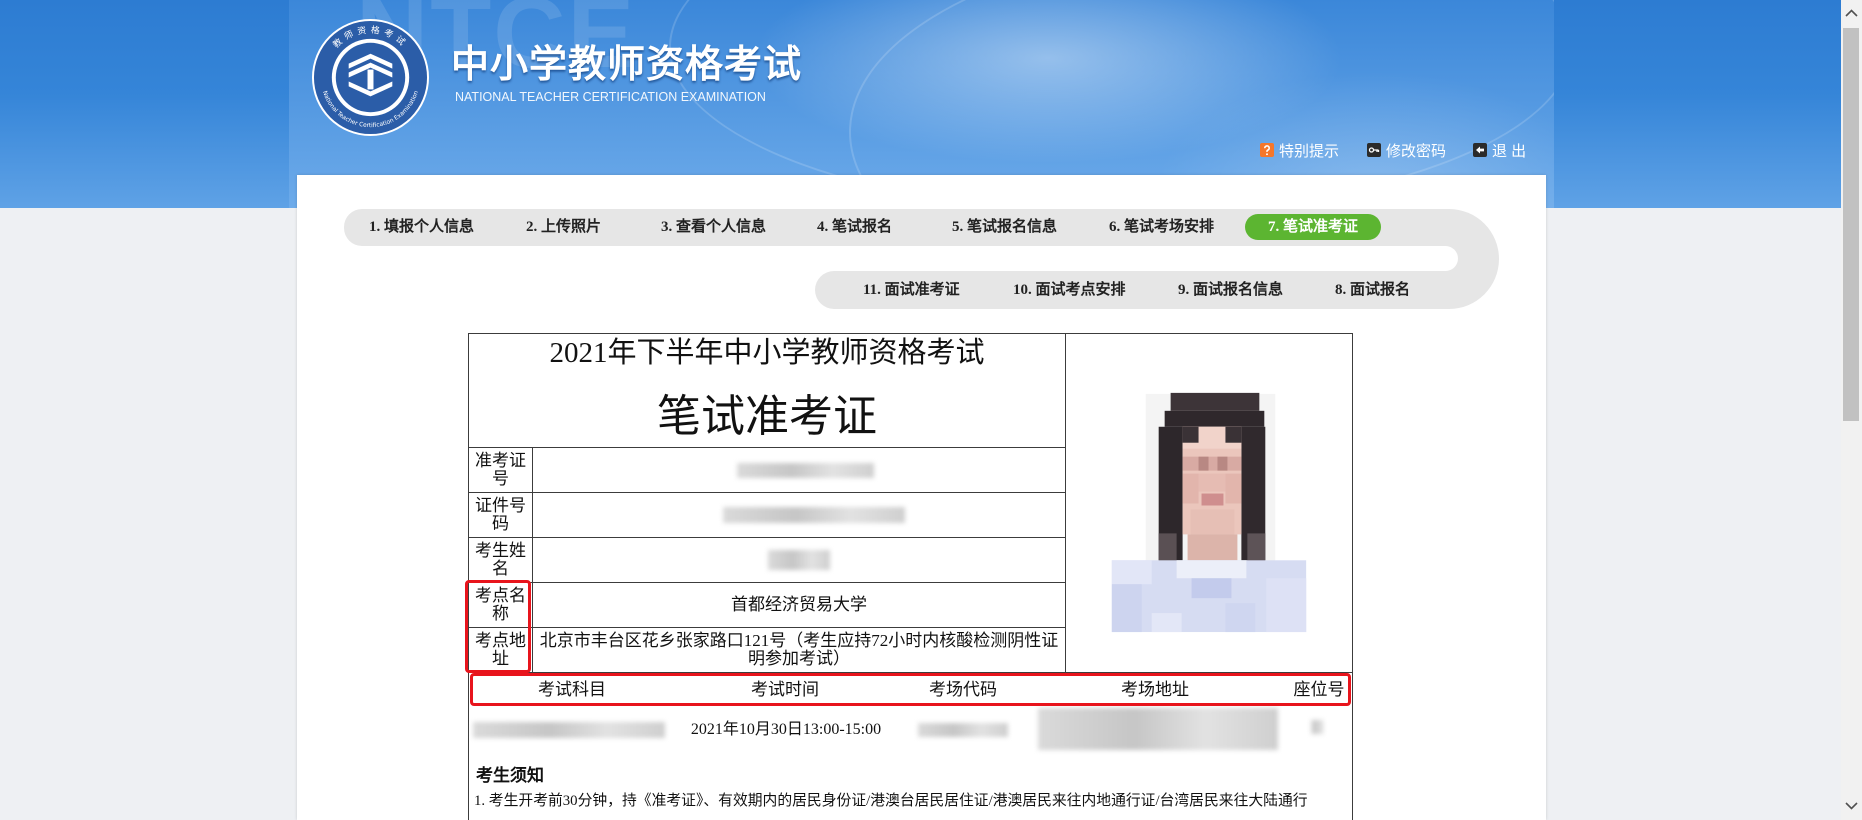 The height and width of the screenshot is (820, 1862). I want to click on logout-label: 退 出, so click(1509, 151).